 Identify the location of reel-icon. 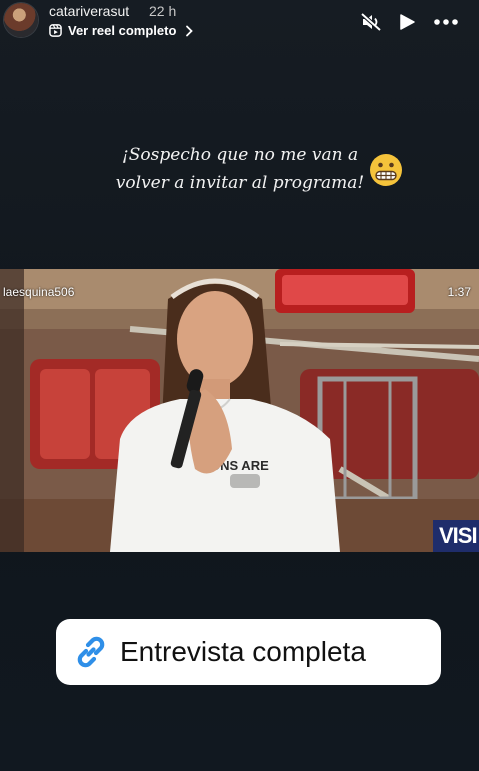
(55, 30).